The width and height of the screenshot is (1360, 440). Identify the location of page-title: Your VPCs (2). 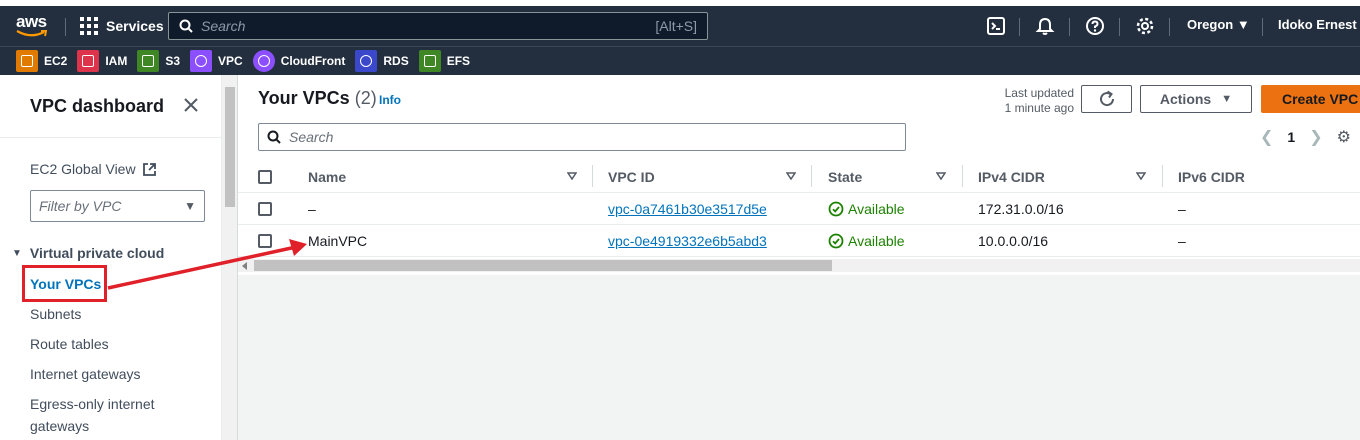
(317, 98).